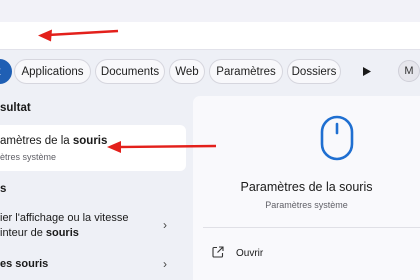  I want to click on more-filters-button, so click(367, 71).